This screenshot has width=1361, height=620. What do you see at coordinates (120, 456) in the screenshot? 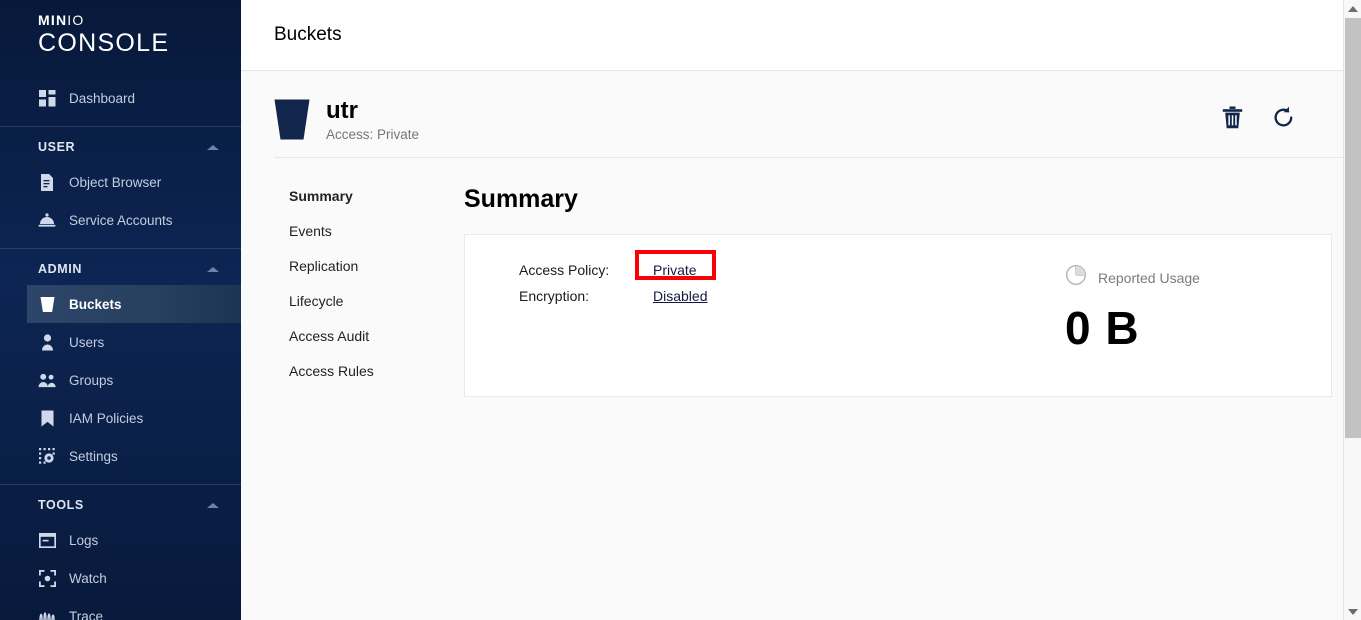
I see `sidebar-item-settings: Settings` at bounding box center [120, 456].